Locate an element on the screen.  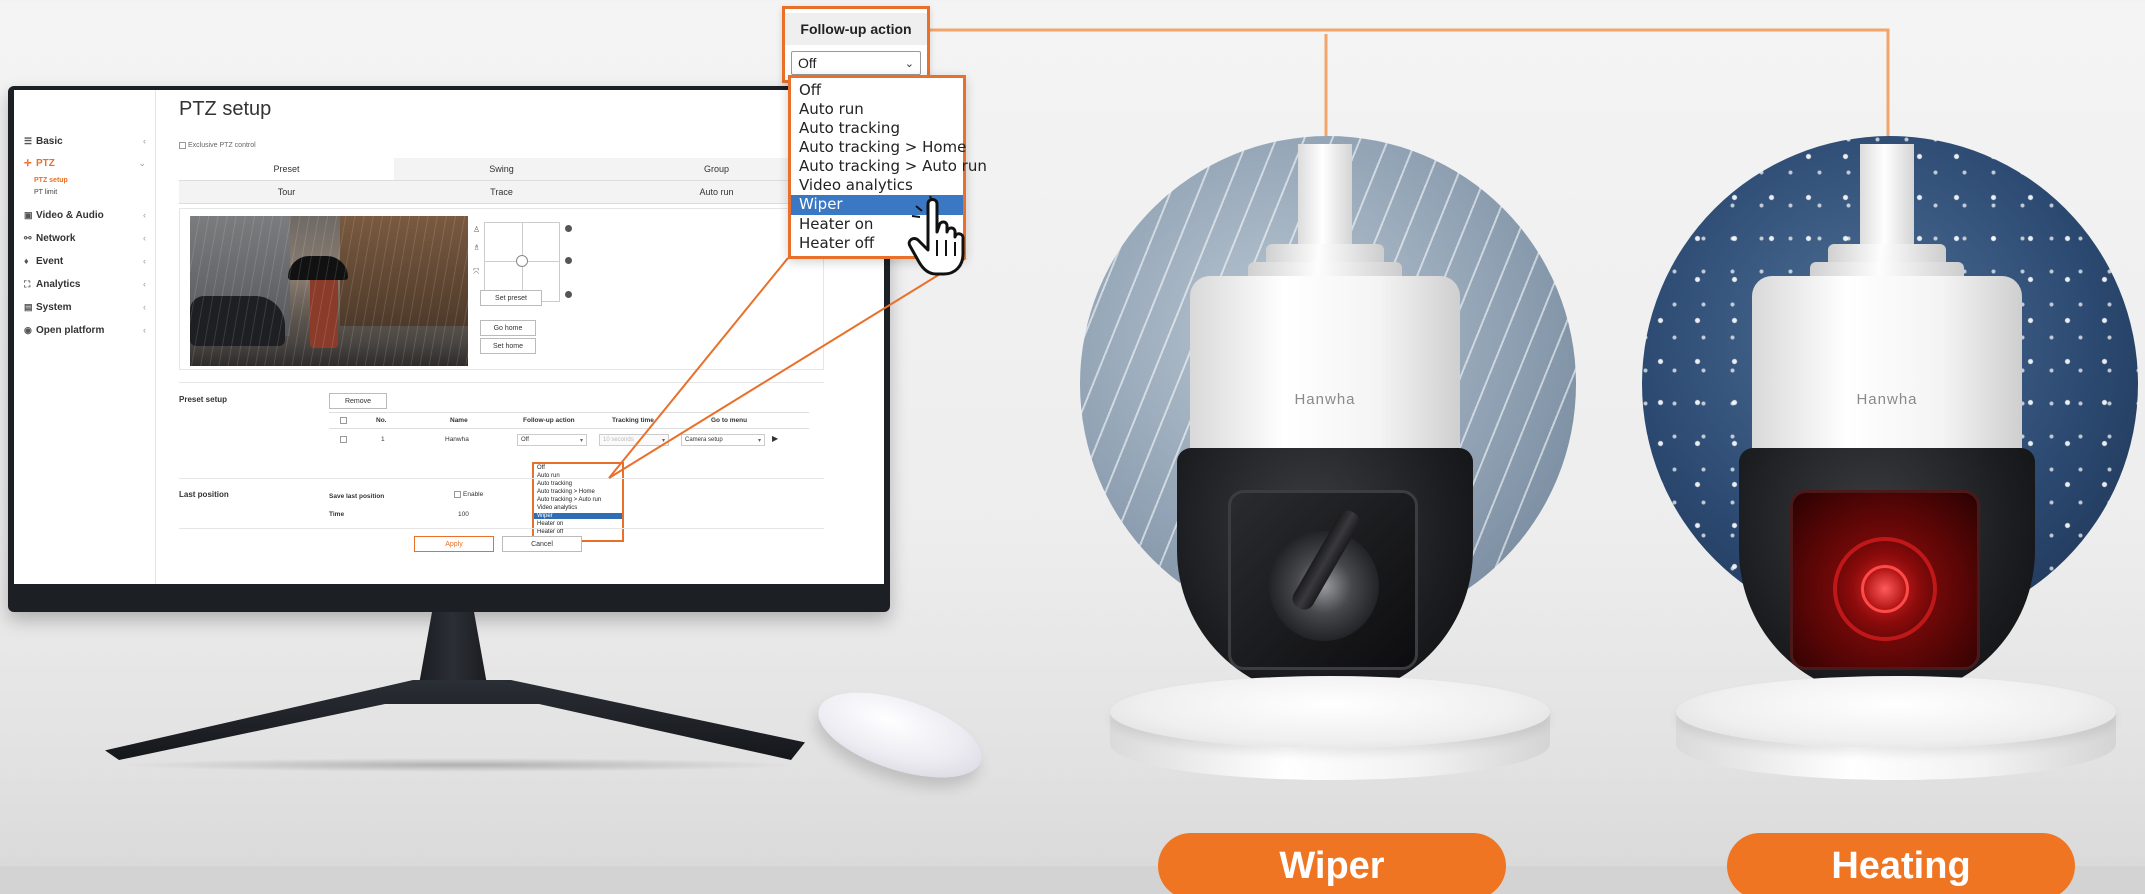
dropdown-option: Heater off is located at coordinates (550, 532).